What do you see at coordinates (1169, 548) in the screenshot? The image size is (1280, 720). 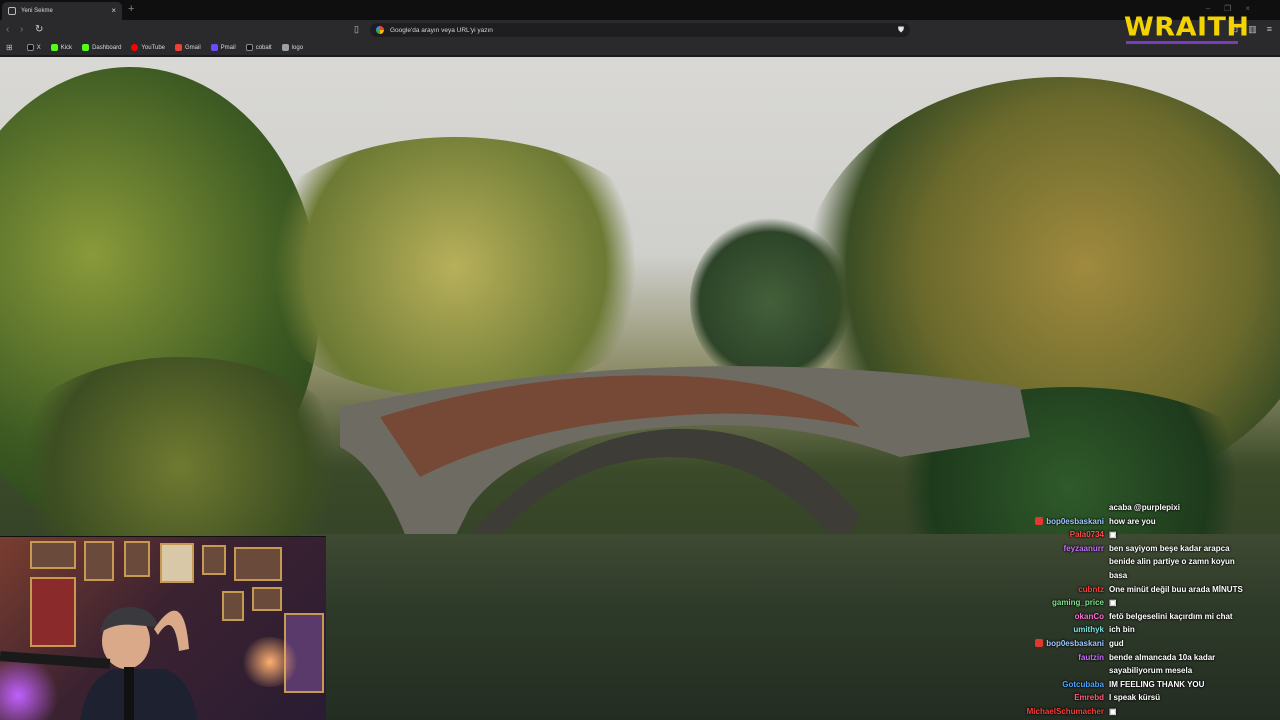 I see `chat-message-text: ben sayiyom beşe kadar arapca` at bounding box center [1169, 548].